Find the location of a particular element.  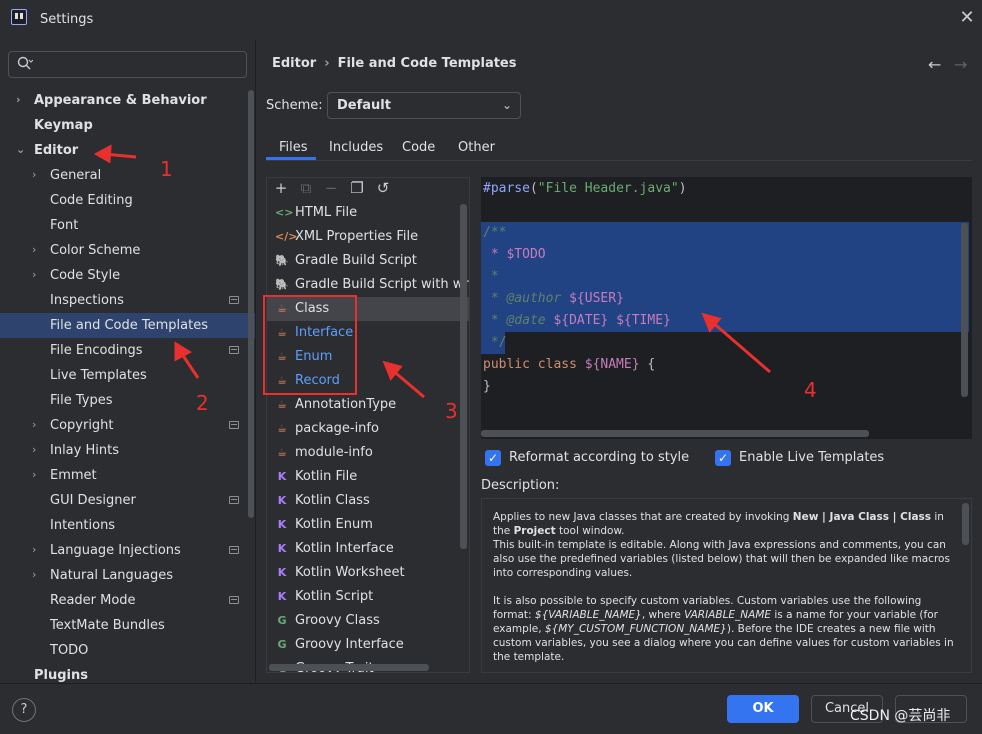

annotation-label-3: 3 is located at coordinates (451, 411).